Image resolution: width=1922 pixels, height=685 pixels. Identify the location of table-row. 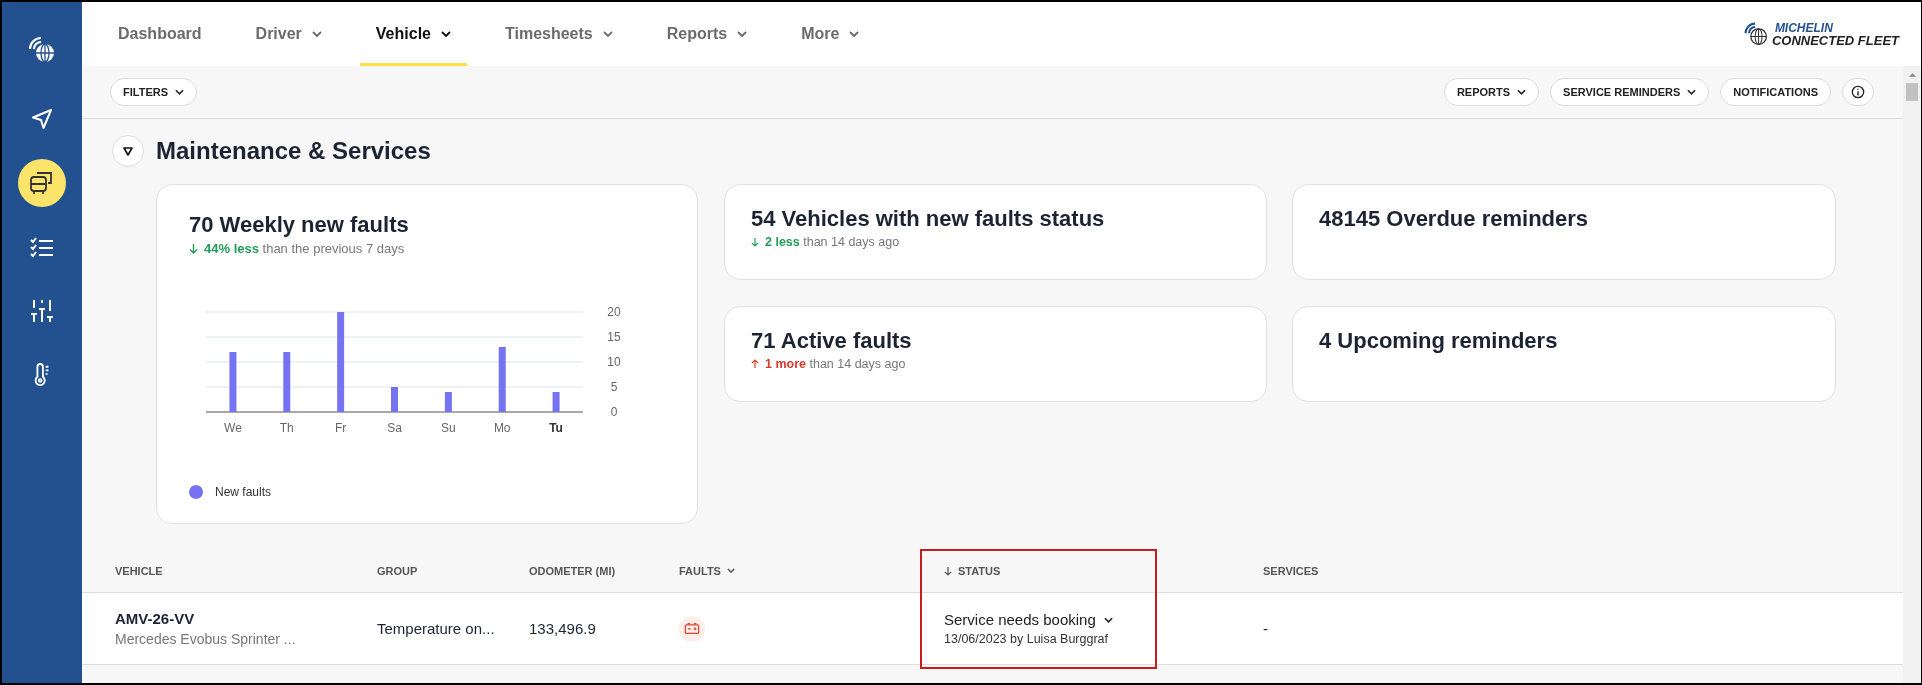
(992, 628).